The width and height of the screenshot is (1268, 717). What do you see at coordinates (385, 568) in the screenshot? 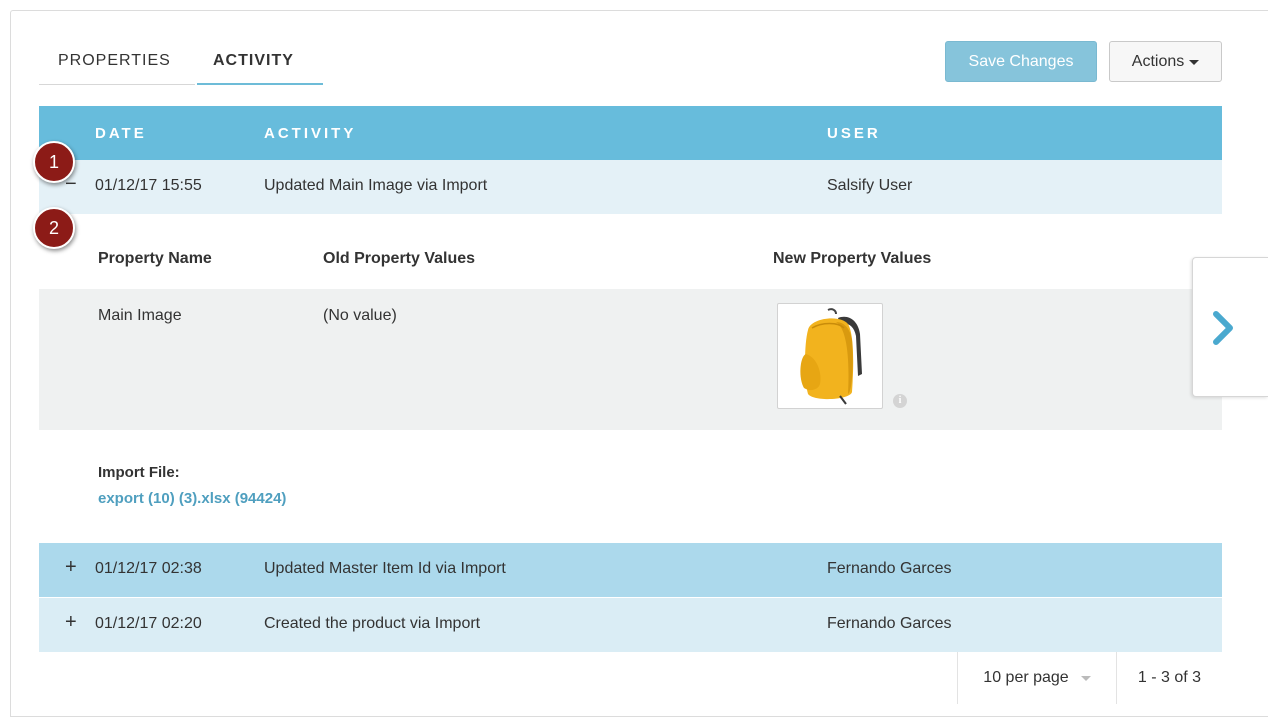
I see `row-activity: Updated Master Item Id via Import` at bounding box center [385, 568].